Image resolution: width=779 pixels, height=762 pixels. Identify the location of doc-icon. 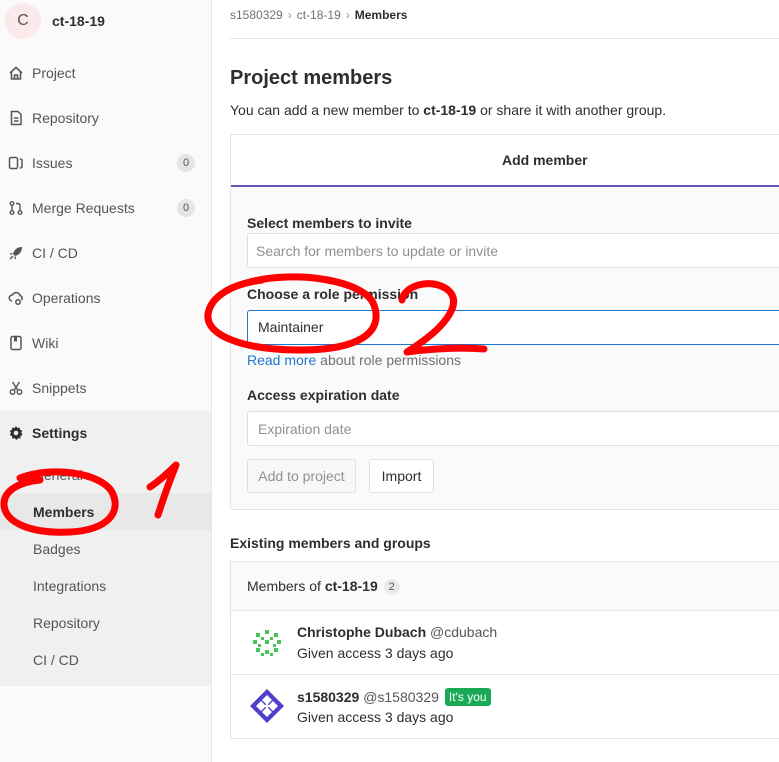
(16, 118).